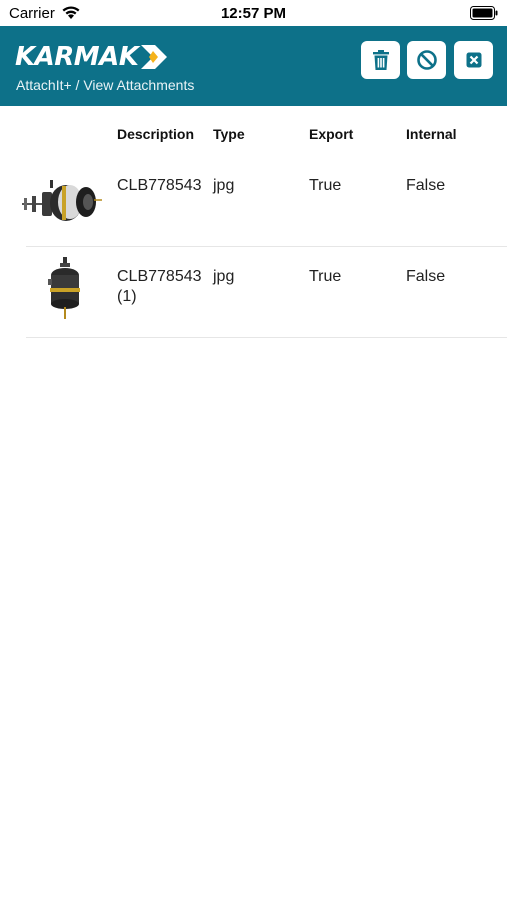  I want to click on close-button, so click(473, 60).